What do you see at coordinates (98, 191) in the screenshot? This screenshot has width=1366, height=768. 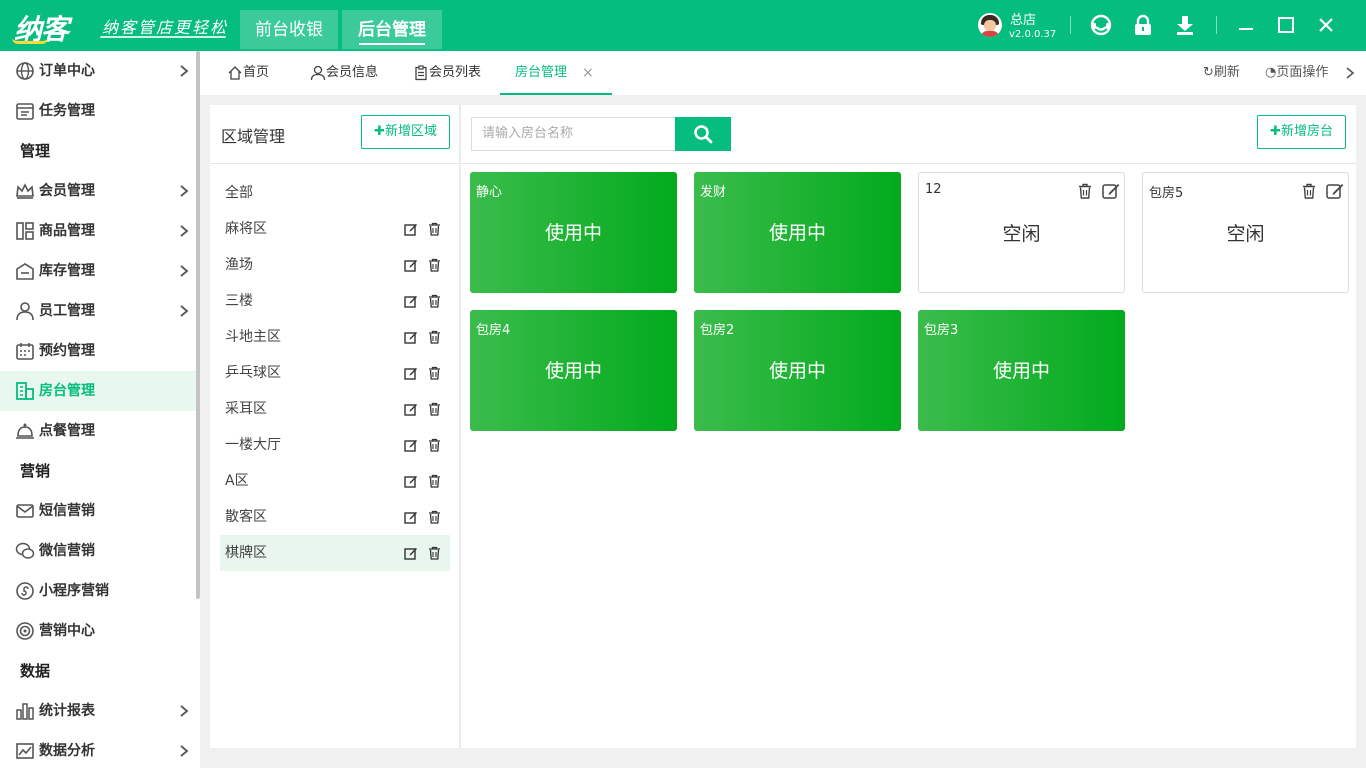 I see `sidebar-item-members: 会员管理` at bounding box center [98, 191].